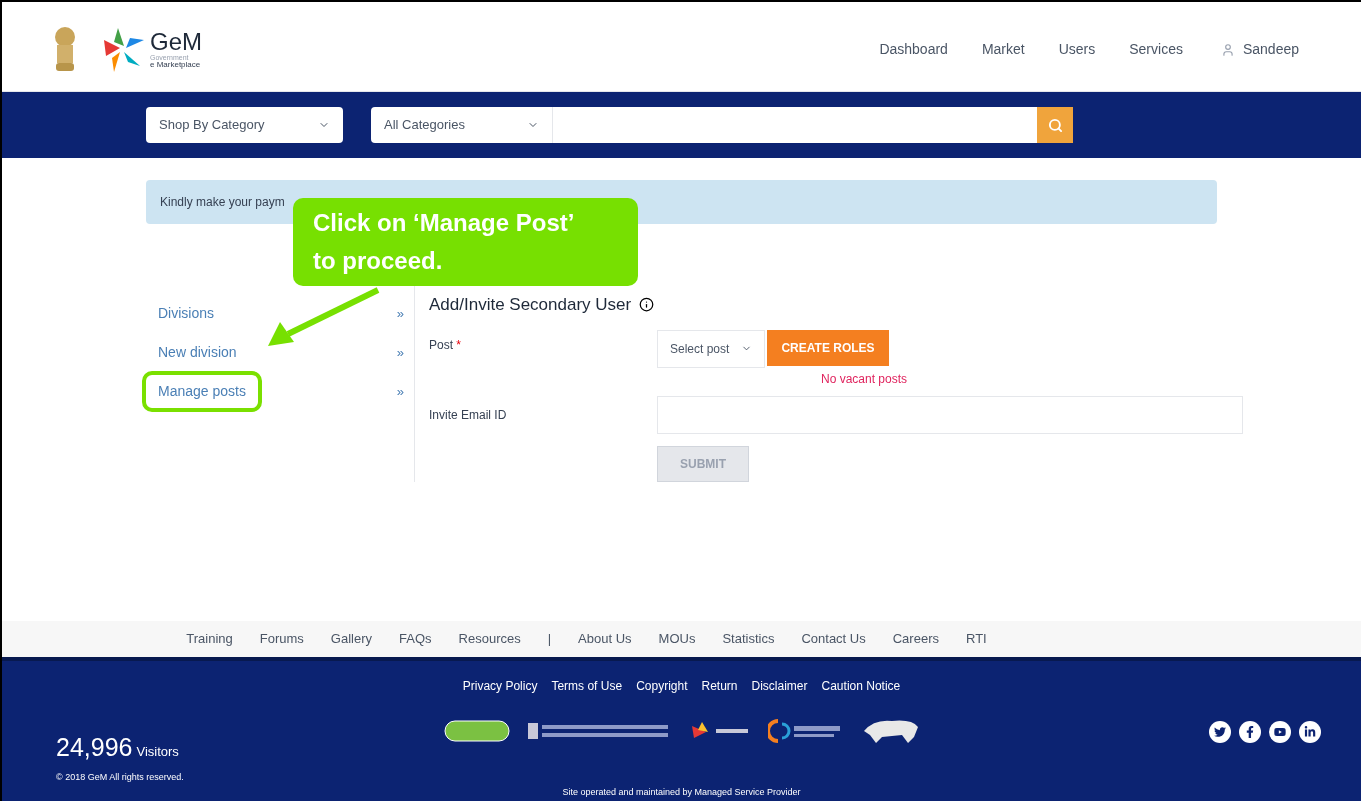 Image resolution: width=1361 pixels, height=801 pixels. What do you see at coordinates (1250, 732) in the screenshot?
I see `facebook-icon` at bounding box center [1250, 732].